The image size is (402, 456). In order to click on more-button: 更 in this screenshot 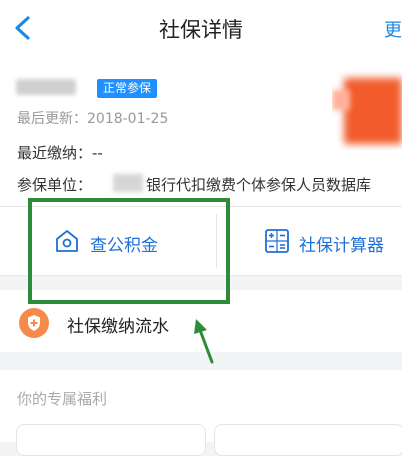, I will do `click(393, 29)`.